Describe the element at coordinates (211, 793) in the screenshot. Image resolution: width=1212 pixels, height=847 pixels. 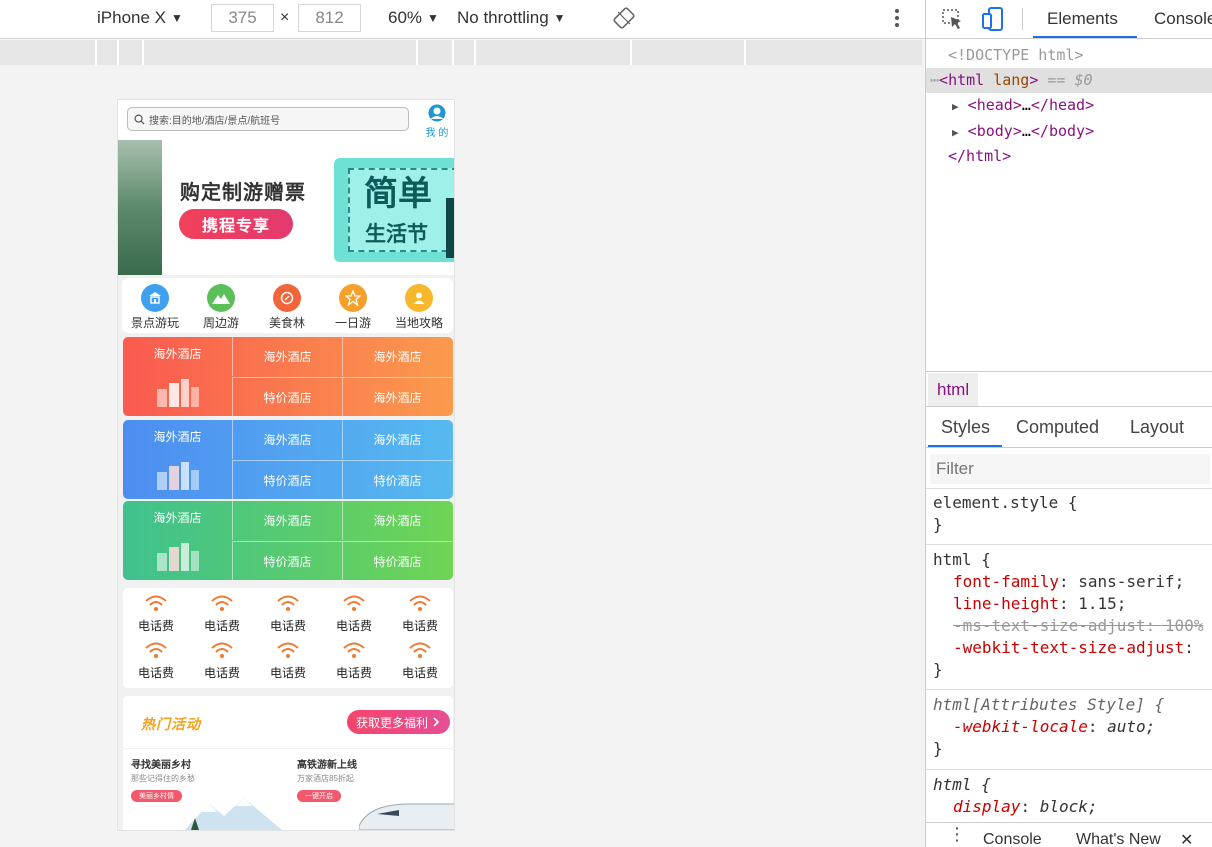
I see `promo-card-village: 寻找美丽乡村 那些记得住的乡愁 美丽乡村情` at that location.